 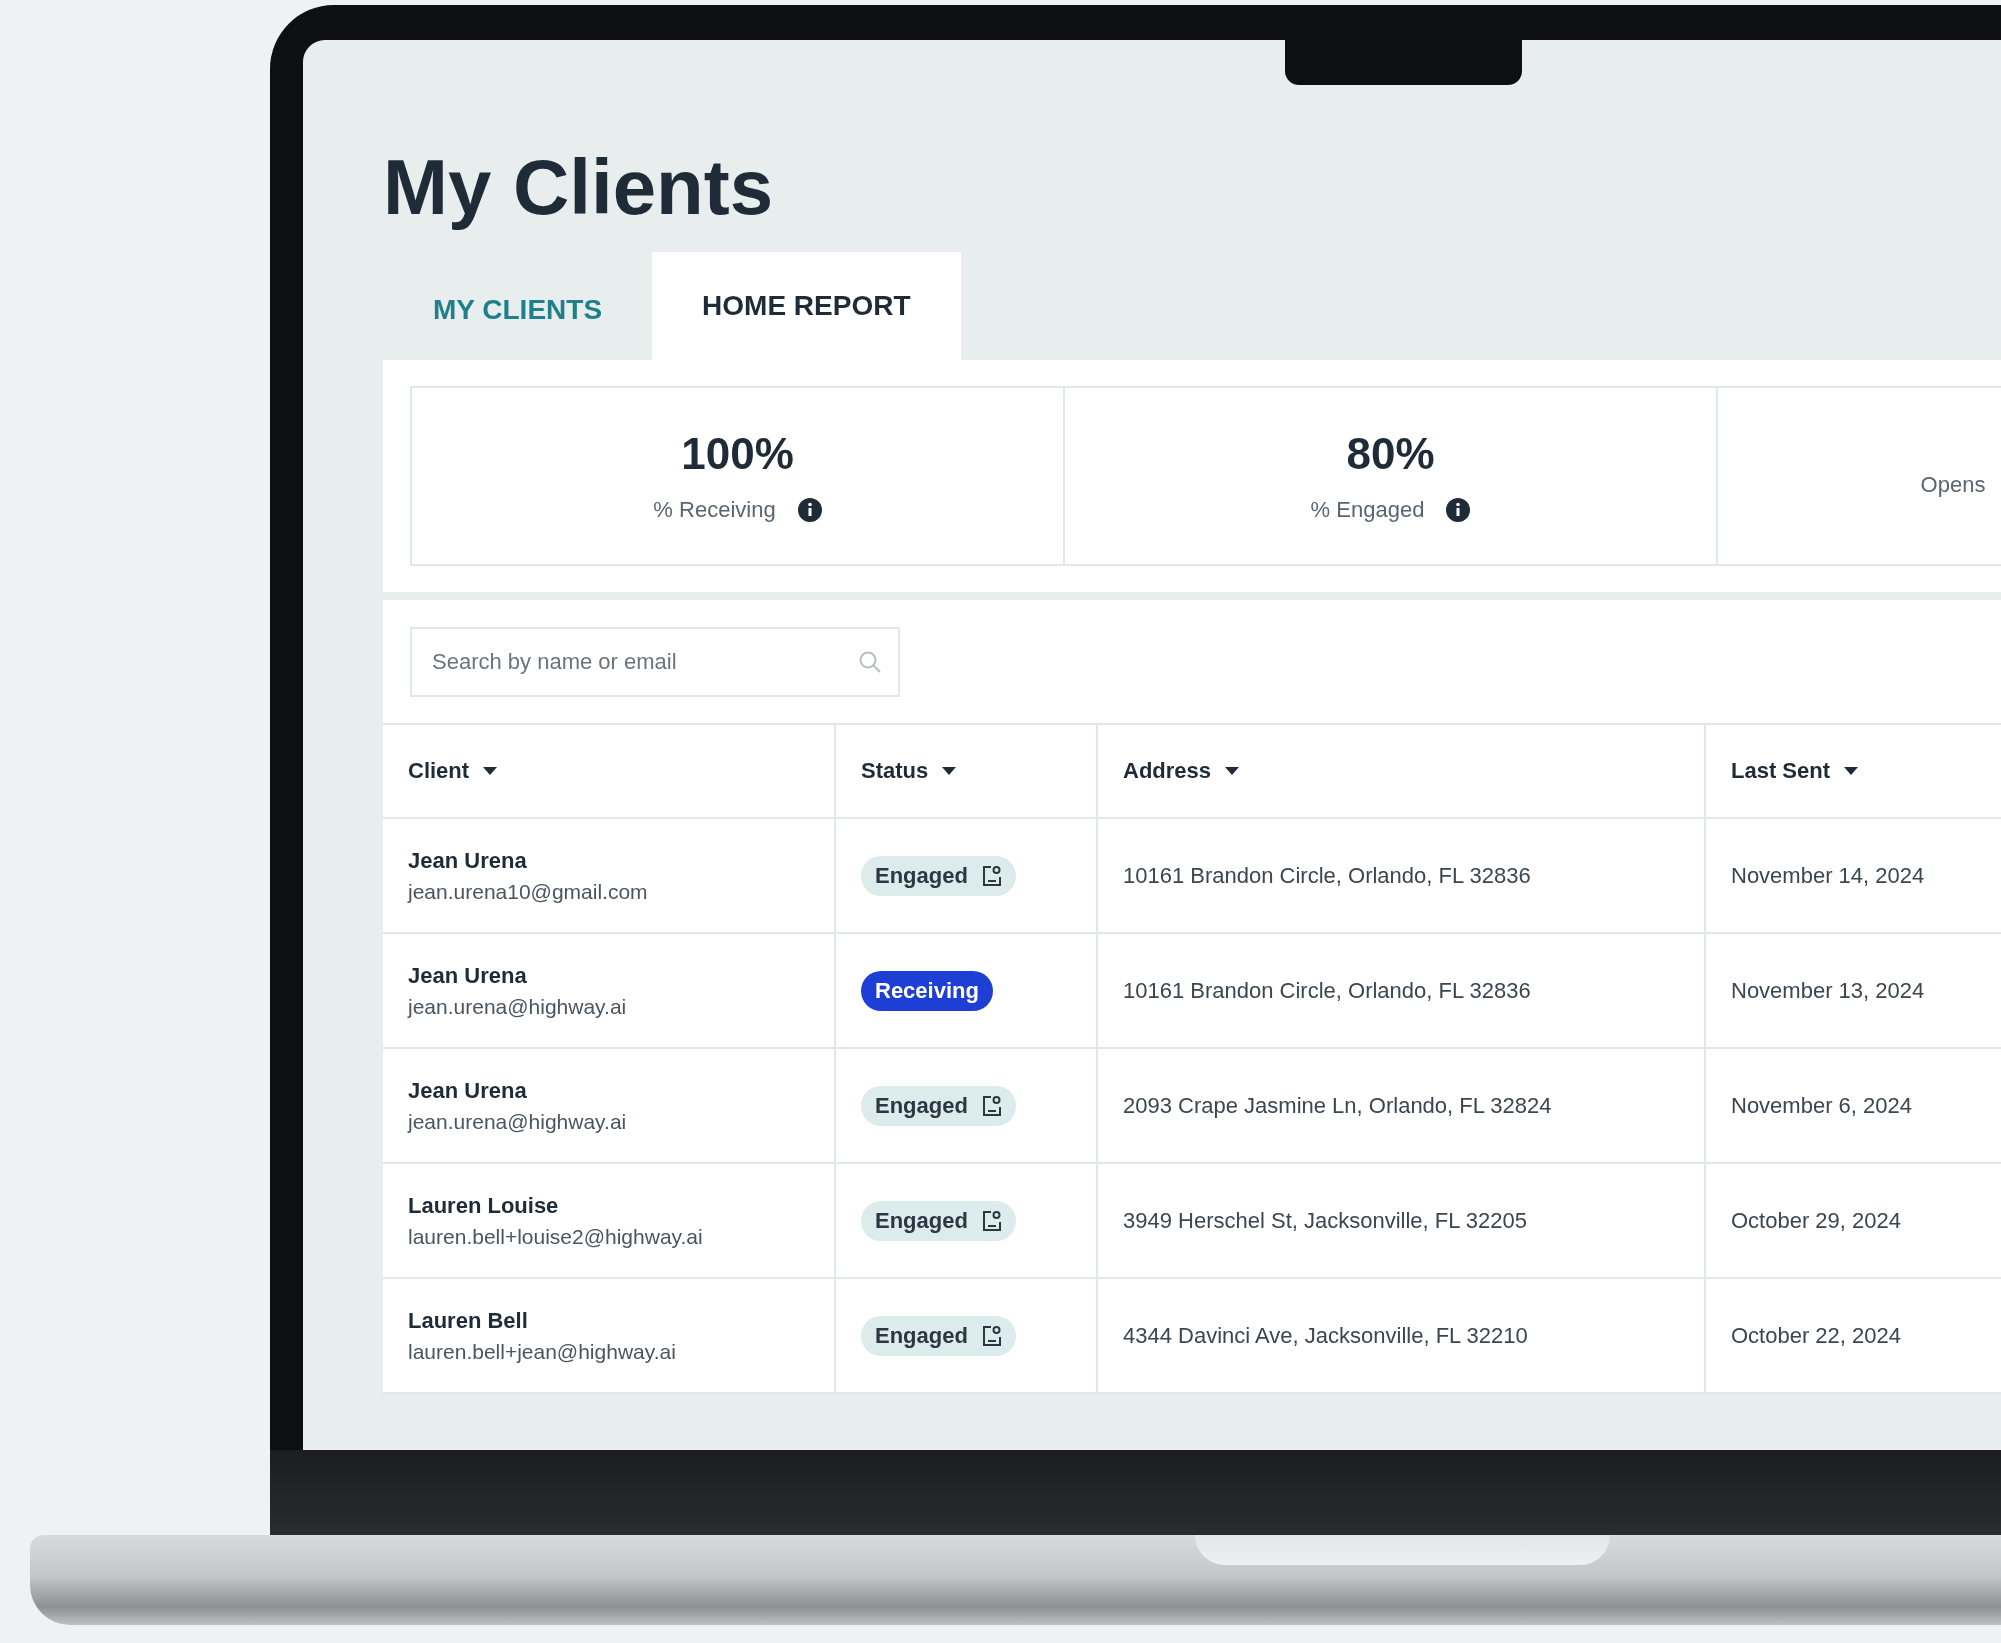 What do you see at coordinates (542, 1351) in the screenshot?
I see `client-email: lauren.bell+jean@highway.ai` at bounding box center [542, 1351].